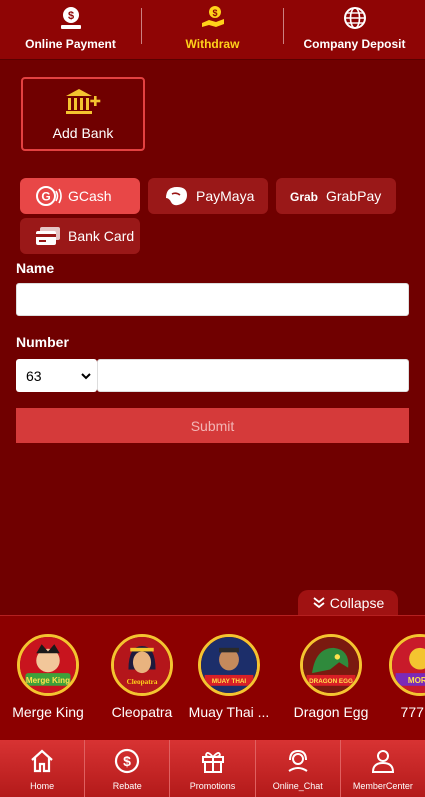  I want to click on svg-text: G, so click(45, 197).